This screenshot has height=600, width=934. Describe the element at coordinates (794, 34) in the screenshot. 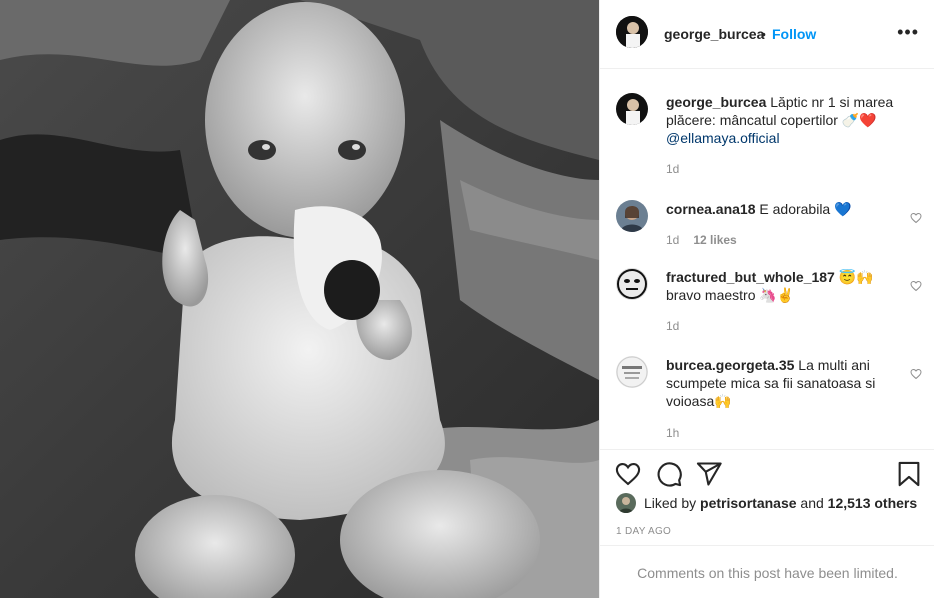

I see `follow-button: Follow` at that location.